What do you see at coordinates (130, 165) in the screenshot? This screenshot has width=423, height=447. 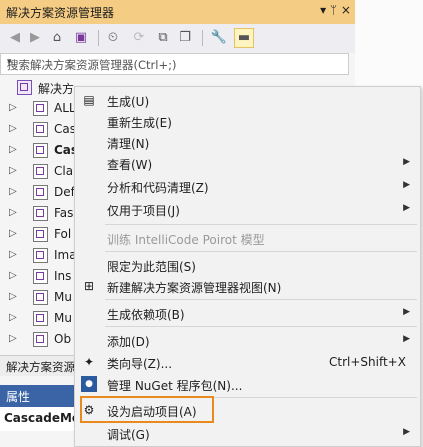 I see `menu-item-label: 查看(W)` at bounding box center [130, 165].